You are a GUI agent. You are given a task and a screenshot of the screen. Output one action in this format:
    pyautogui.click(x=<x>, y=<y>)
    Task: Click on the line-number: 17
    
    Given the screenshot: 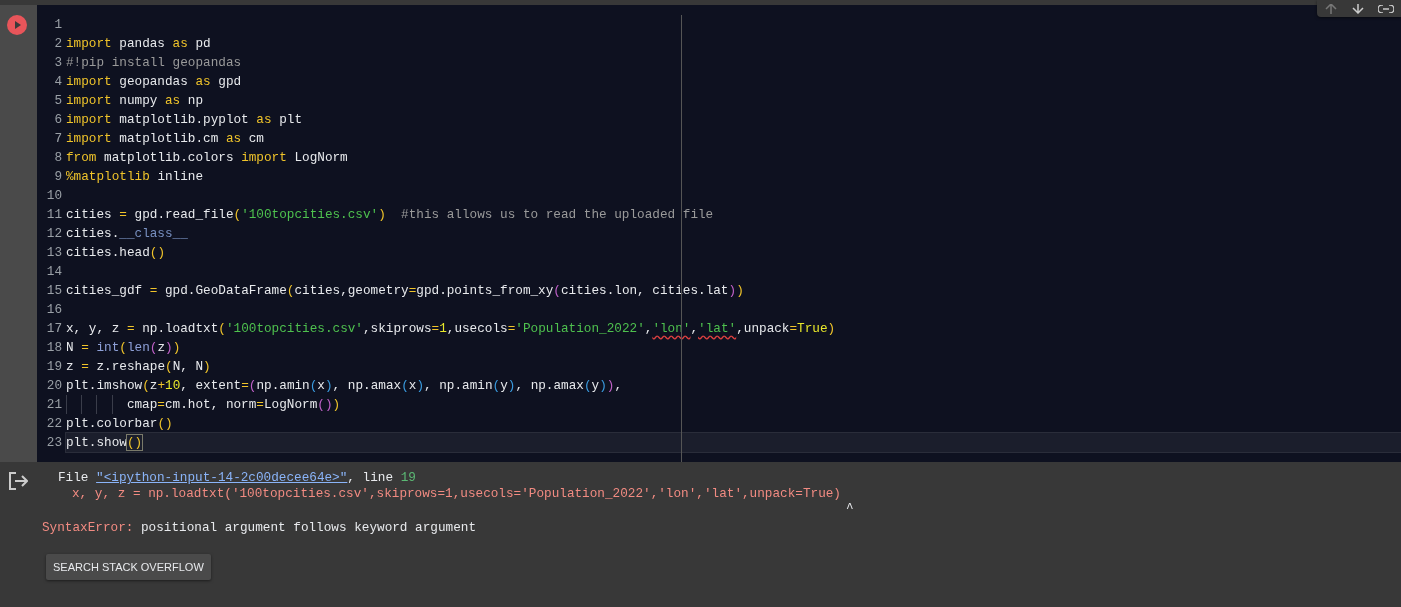 What is the action you would take?
    pyautogui.click(x=53, y=329)
    